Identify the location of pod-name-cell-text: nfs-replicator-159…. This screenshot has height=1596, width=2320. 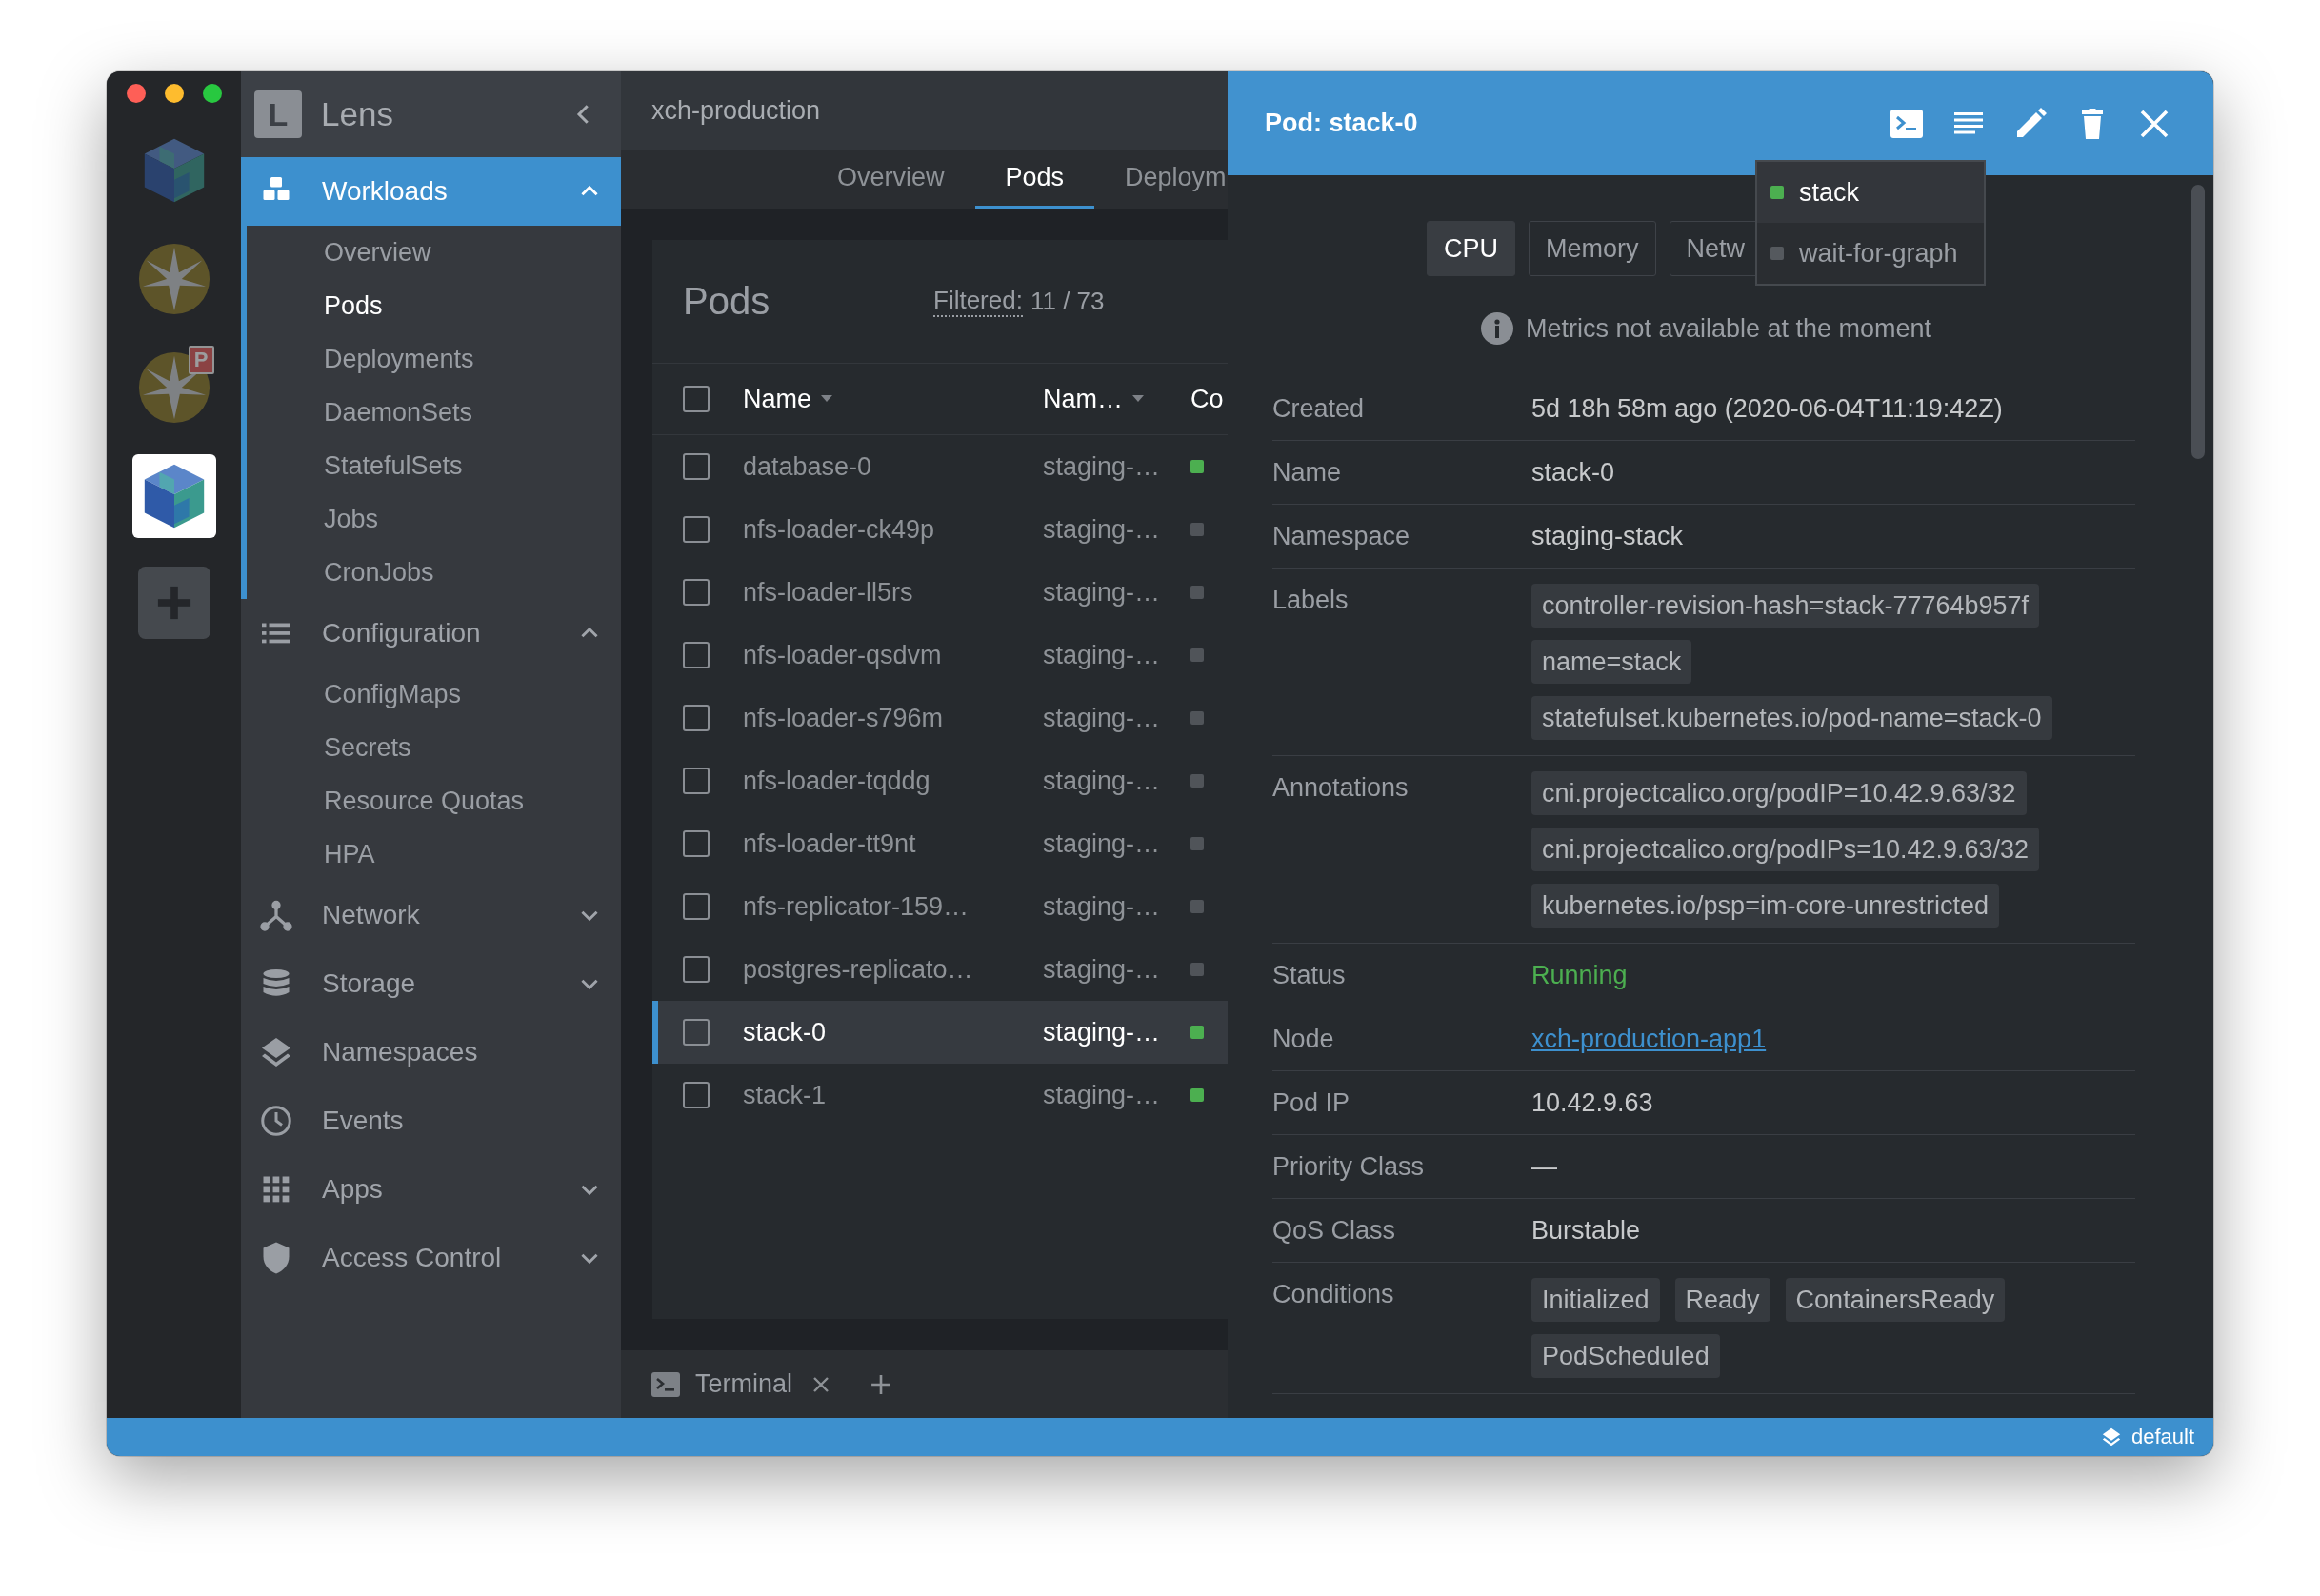
(856, 906).